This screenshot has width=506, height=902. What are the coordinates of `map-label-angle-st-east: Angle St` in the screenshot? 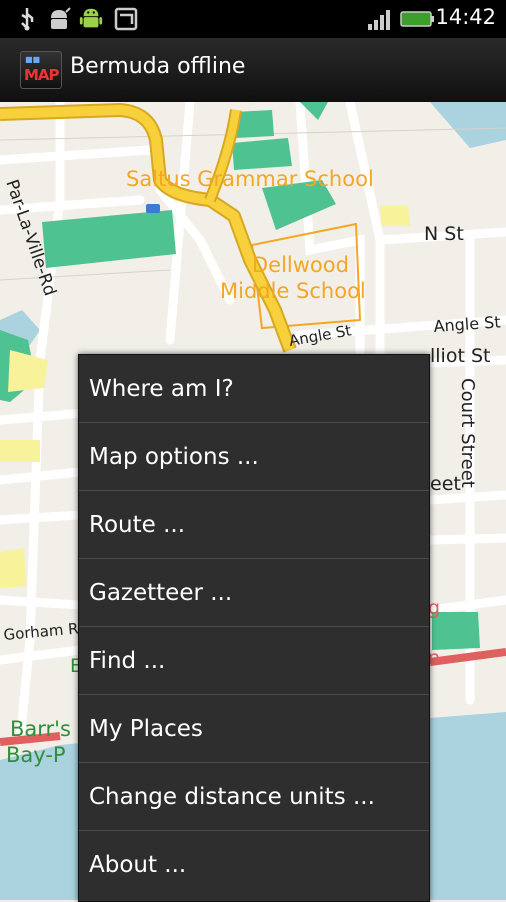 It's located at (467, 324).